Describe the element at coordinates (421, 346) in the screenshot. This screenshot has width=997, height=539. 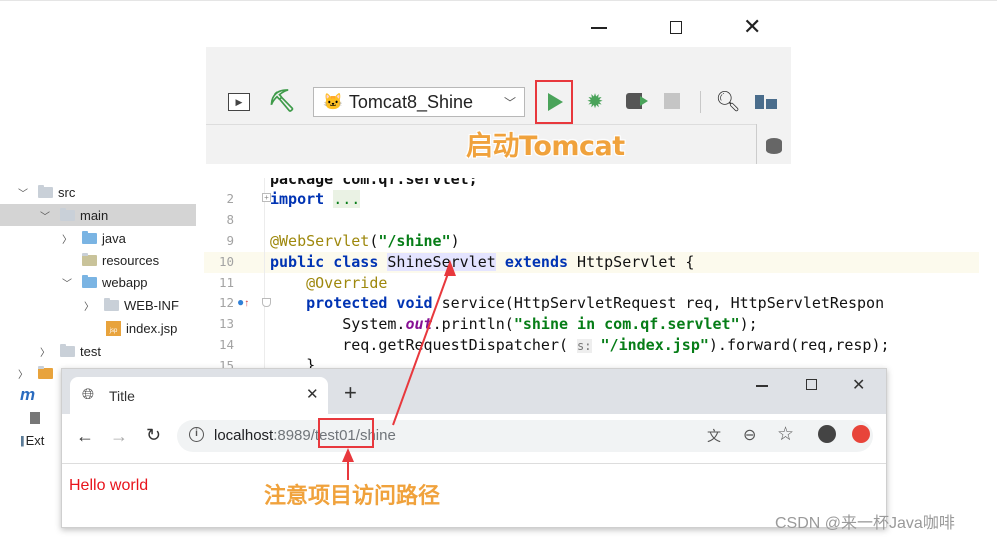
I see `arrow-url-to-annotation-line` at that location.